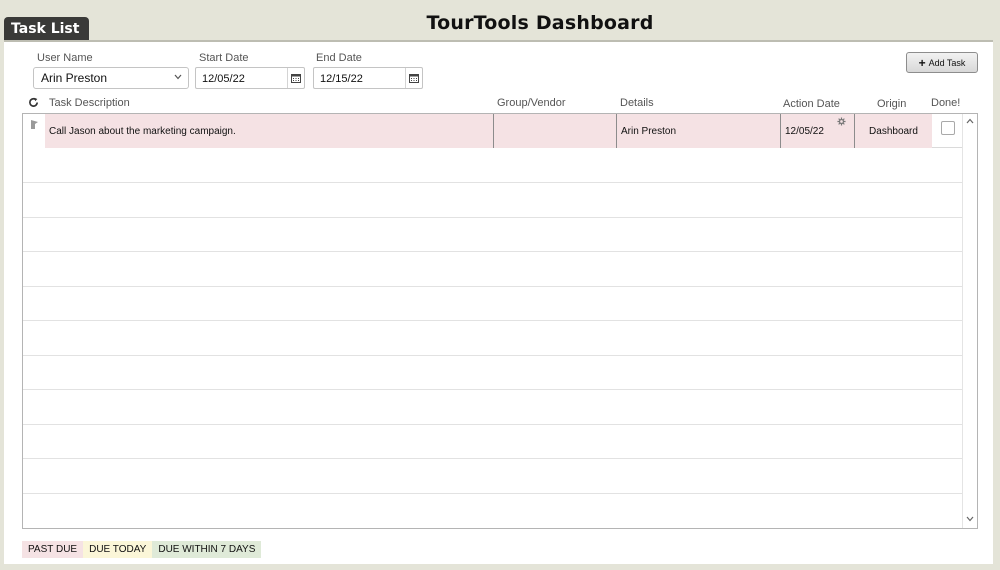 Image resolution: width=1000 pixels, height=570 pixels. I want to click on app-title: TourTools Dashboard, so click(540, 23).